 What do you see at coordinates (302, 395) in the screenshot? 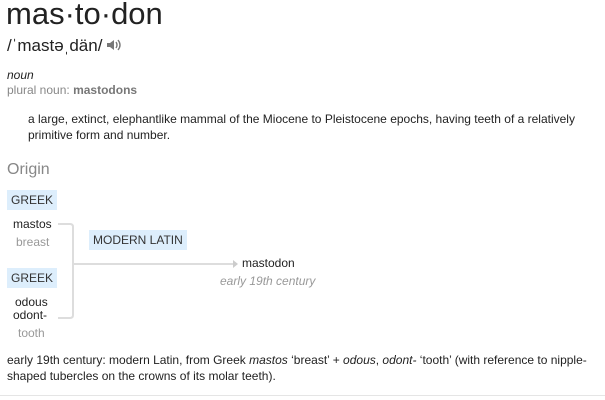
I see `divider` at bounding box center [302, 395].